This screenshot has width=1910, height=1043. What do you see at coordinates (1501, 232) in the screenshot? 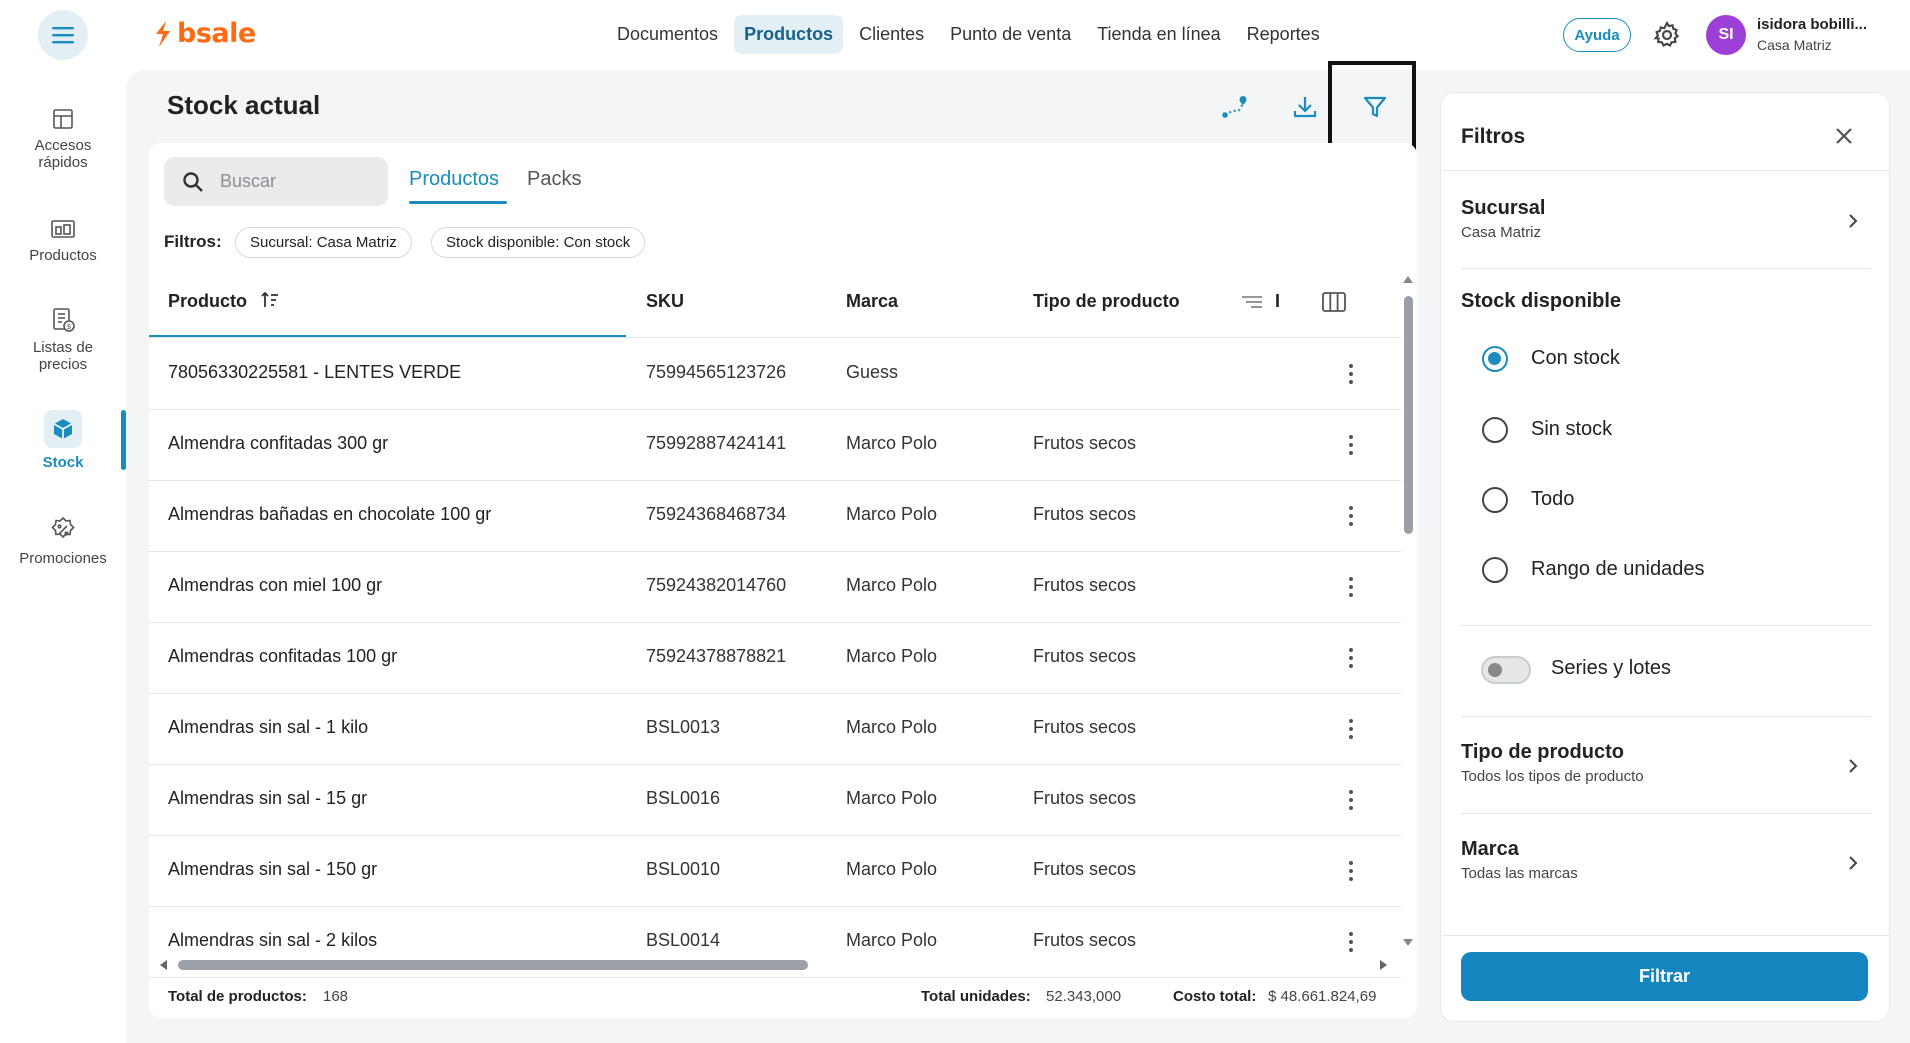
I see `sucursal-value: Casa Matriz` at bounding box center [1501, 232].